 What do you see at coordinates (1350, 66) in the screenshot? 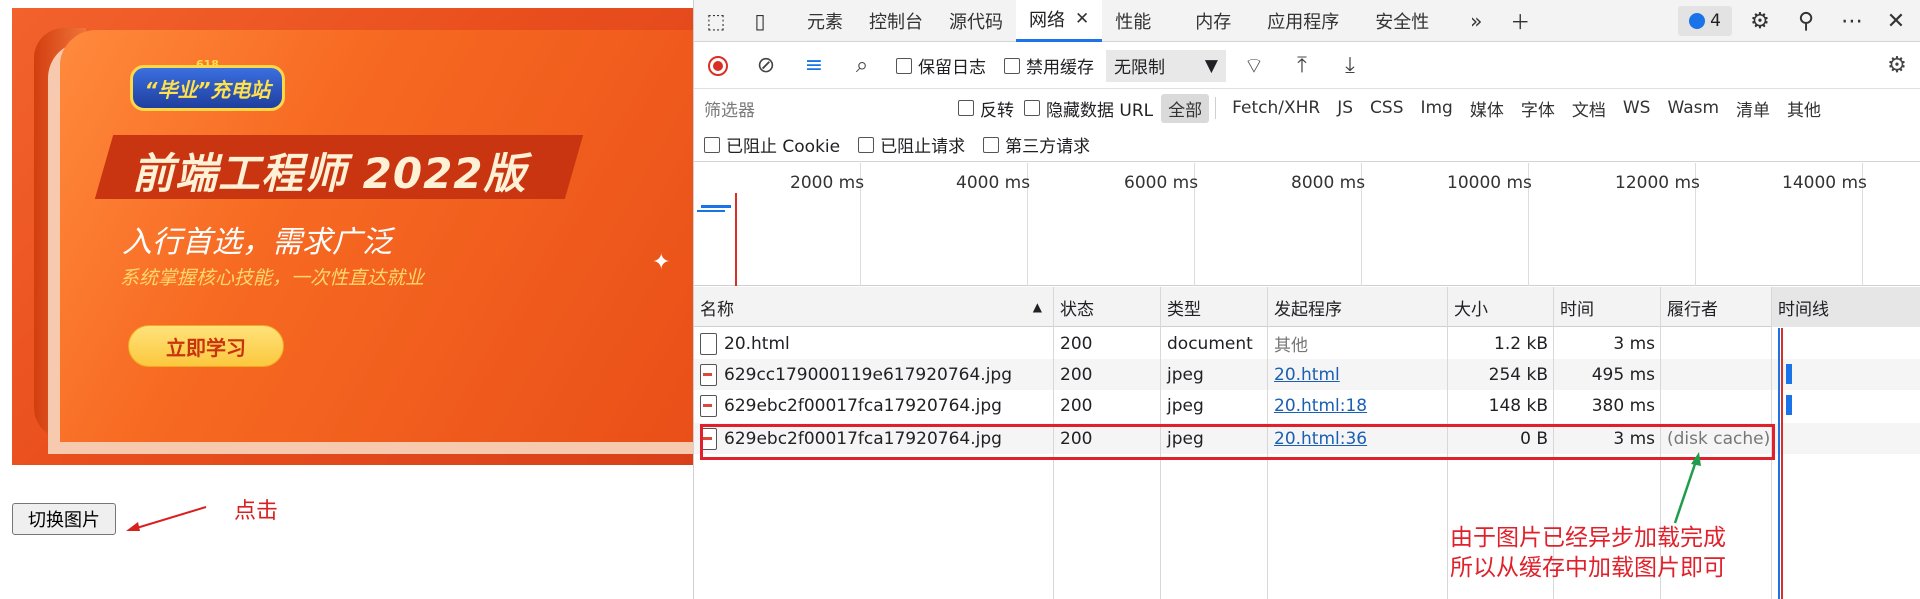
I see `export-har-icon: ⤓` at bounding box center [1350, 66].